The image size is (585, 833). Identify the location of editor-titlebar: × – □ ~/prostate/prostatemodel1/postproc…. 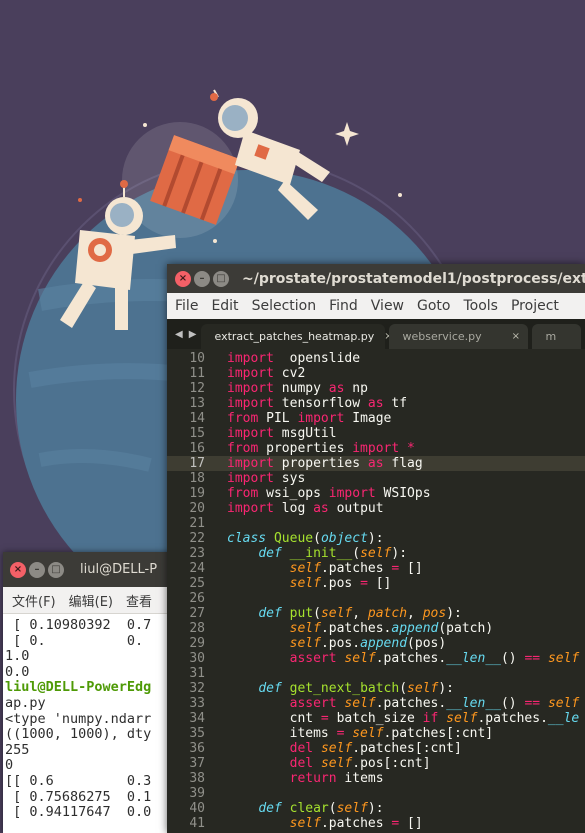
(376, 278).